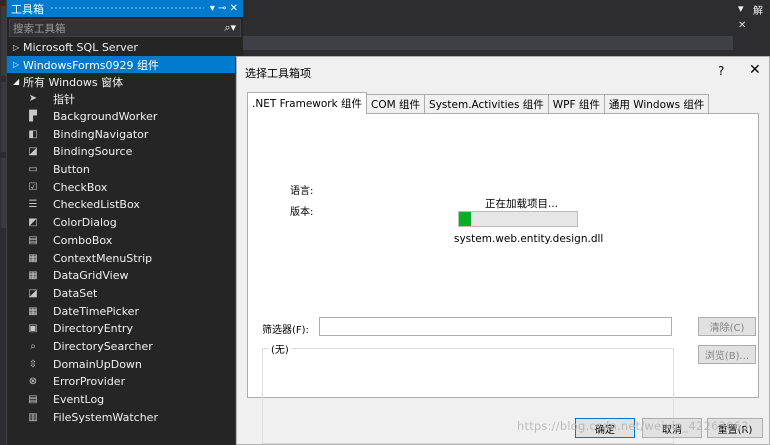  Describe the element at coordinates (33, 276) in the screenshot. I see `data-grid-view-icon: ▦` at that location.